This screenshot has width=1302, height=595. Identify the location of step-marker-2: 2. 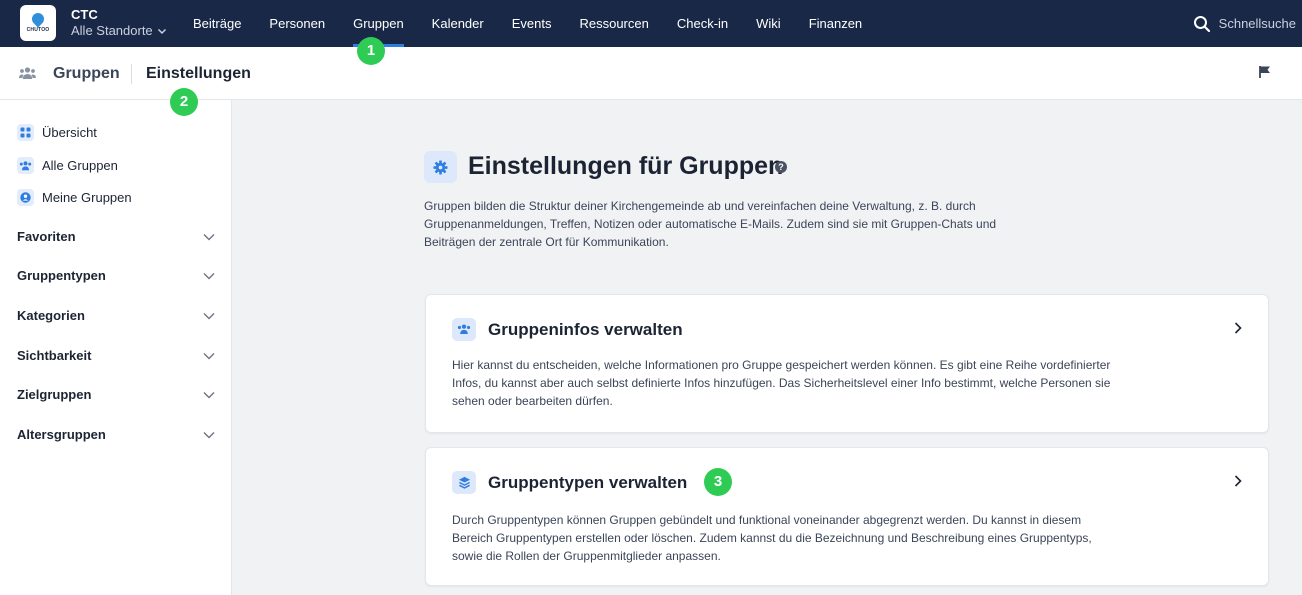
(184, 102).